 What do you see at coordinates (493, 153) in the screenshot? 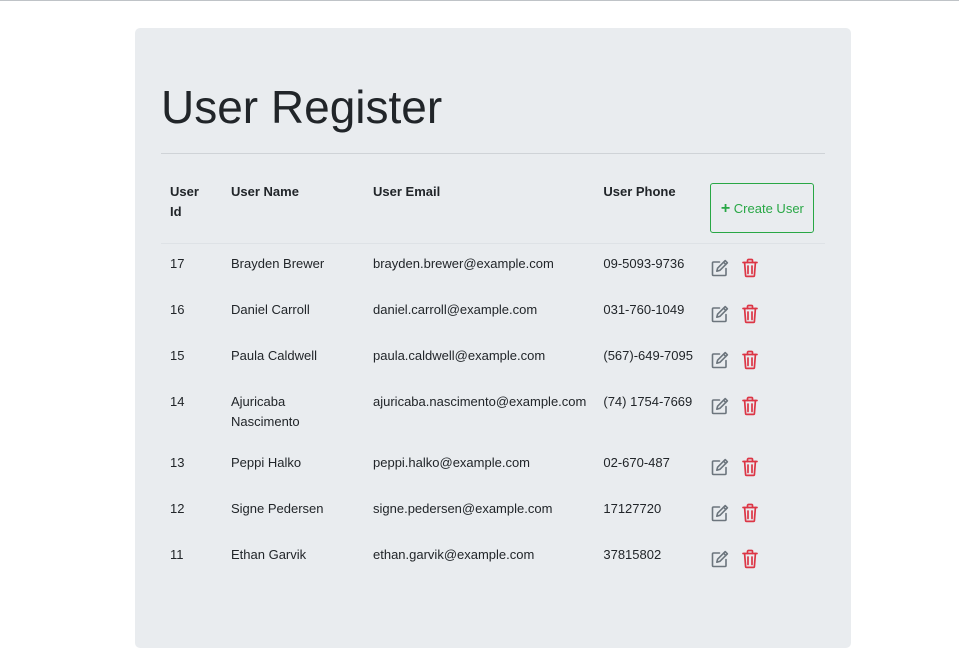
I see `title-divider` at bounding box center [493, 153].